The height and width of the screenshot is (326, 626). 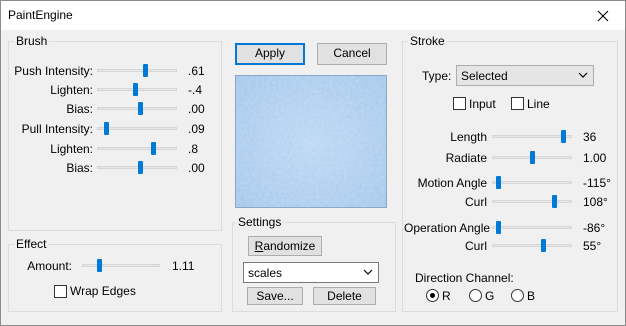 I want to click on preview-texture, so click(x=311, y=141).